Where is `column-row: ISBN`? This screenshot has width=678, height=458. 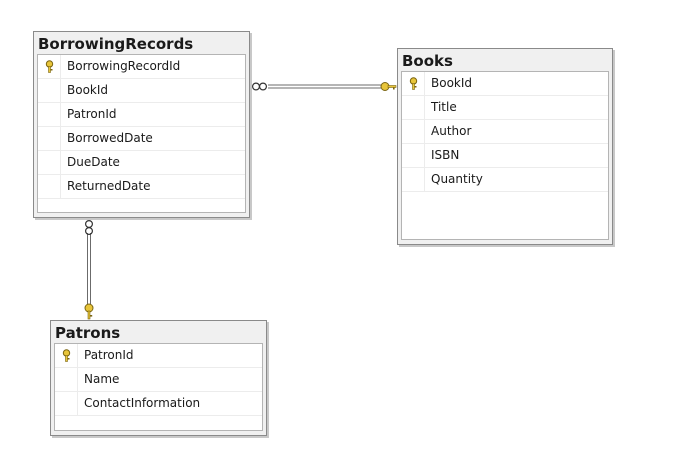
column-row: ISBN is located at coordinates (505, 156).